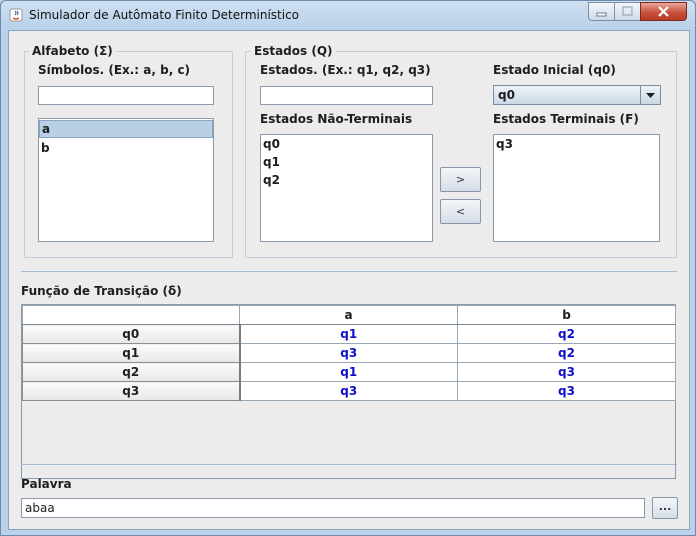 This screenshot has width=696, height=536. I want to click on maximize-button, so click(627, 11).